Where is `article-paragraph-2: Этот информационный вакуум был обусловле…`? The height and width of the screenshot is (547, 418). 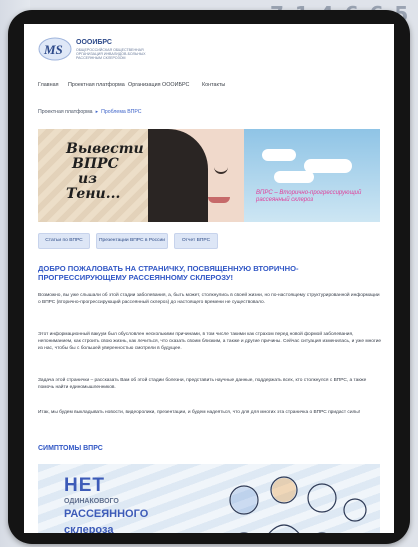
article-paragraph-2: Этот информационный вакуум был обусловле… is located at coordinates (210, 342).